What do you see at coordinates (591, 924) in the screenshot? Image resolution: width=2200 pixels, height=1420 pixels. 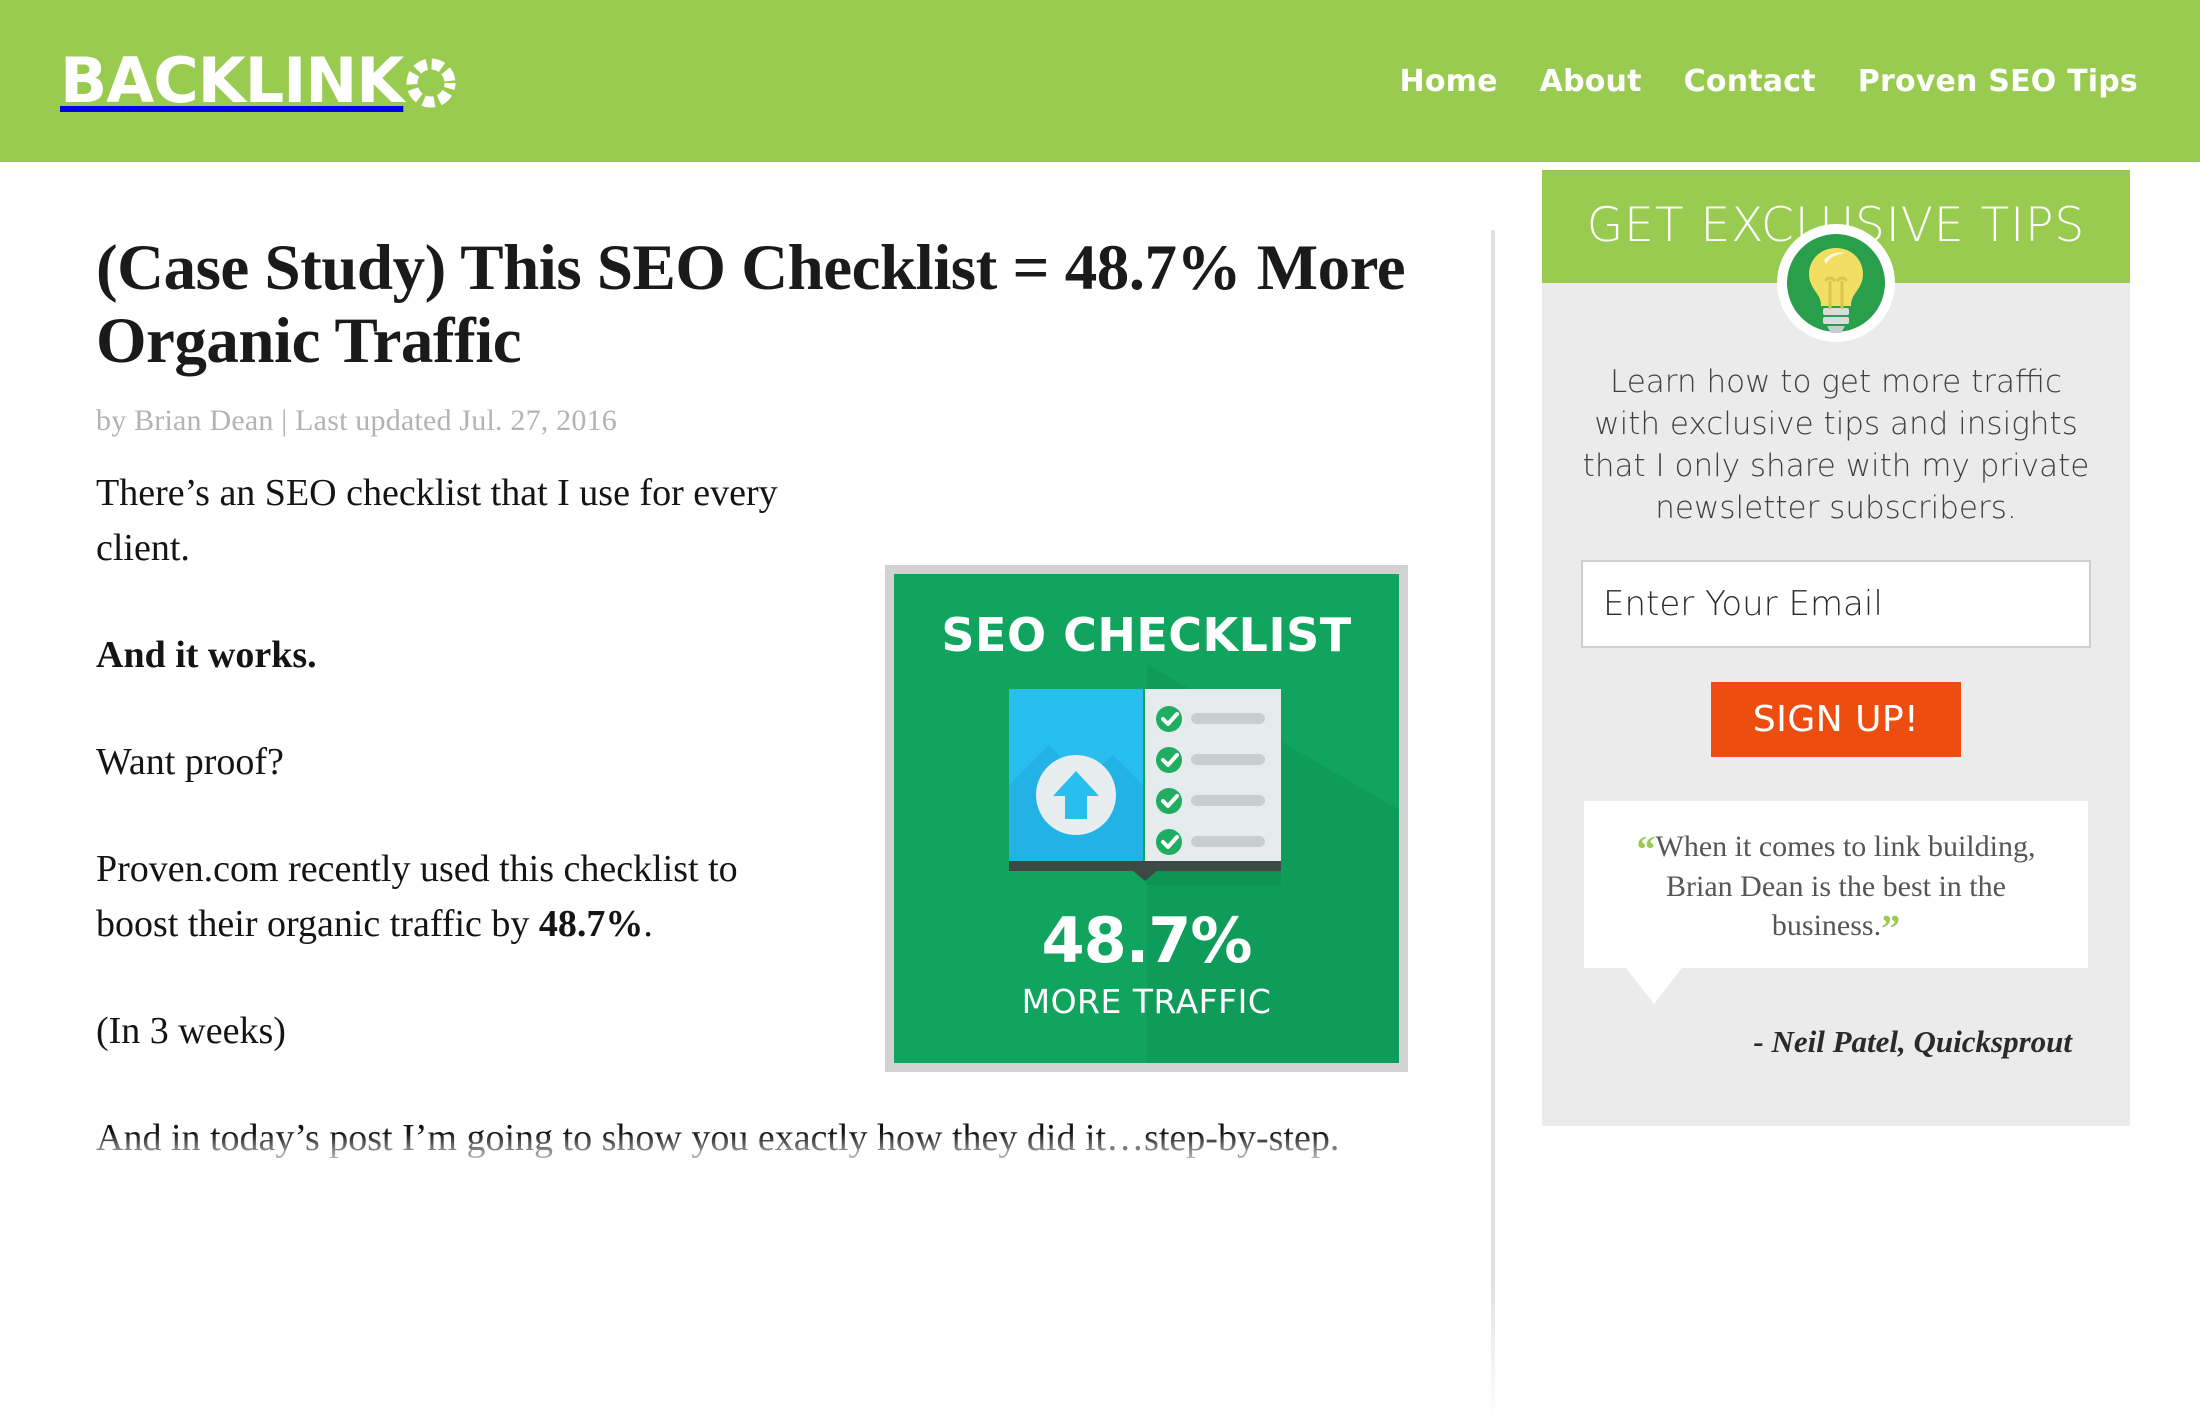 I see `paragraph-4-strong: 48.7%` at bounding box center [591, 924].